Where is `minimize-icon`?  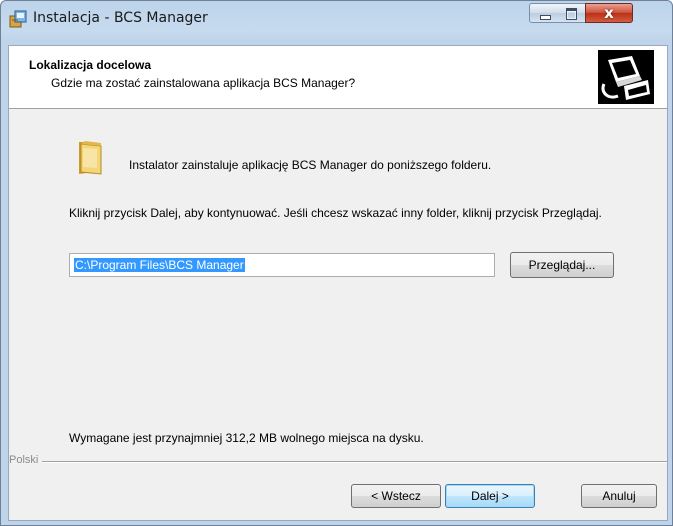
minimize-icon is located at coordinates (545, 17).